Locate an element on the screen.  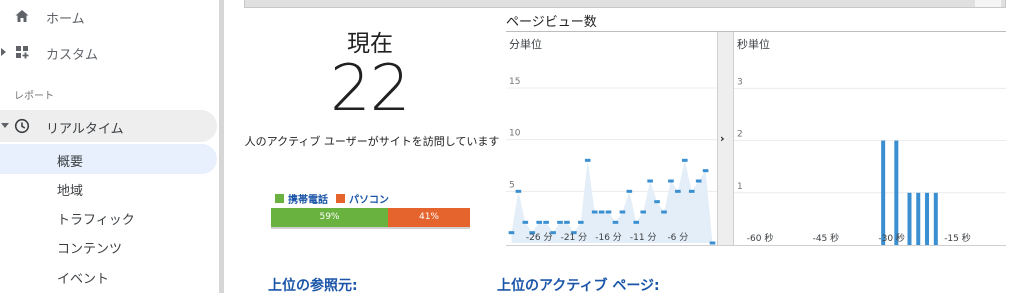
y-tick-label: 2 is located at coordinates (740, 135).